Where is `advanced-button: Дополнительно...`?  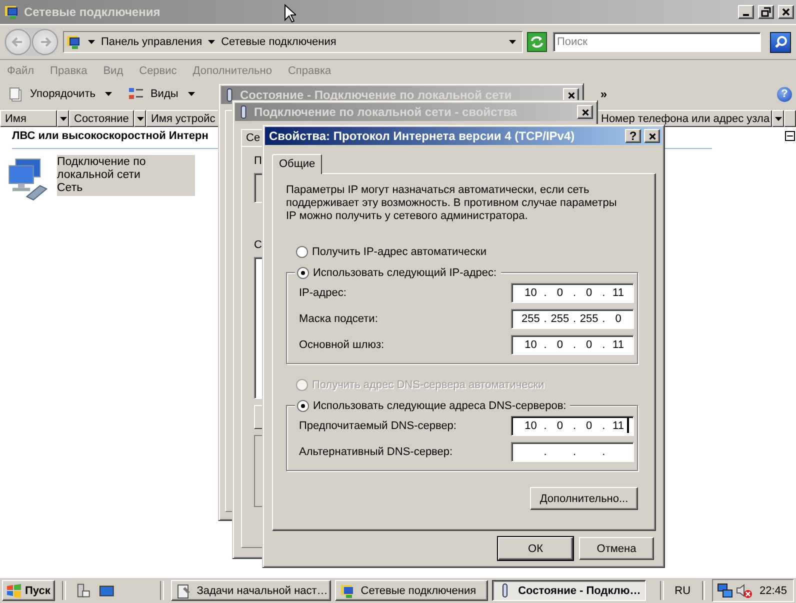 advanced-button: Дополнительно... is located at coordinates (584, 498).